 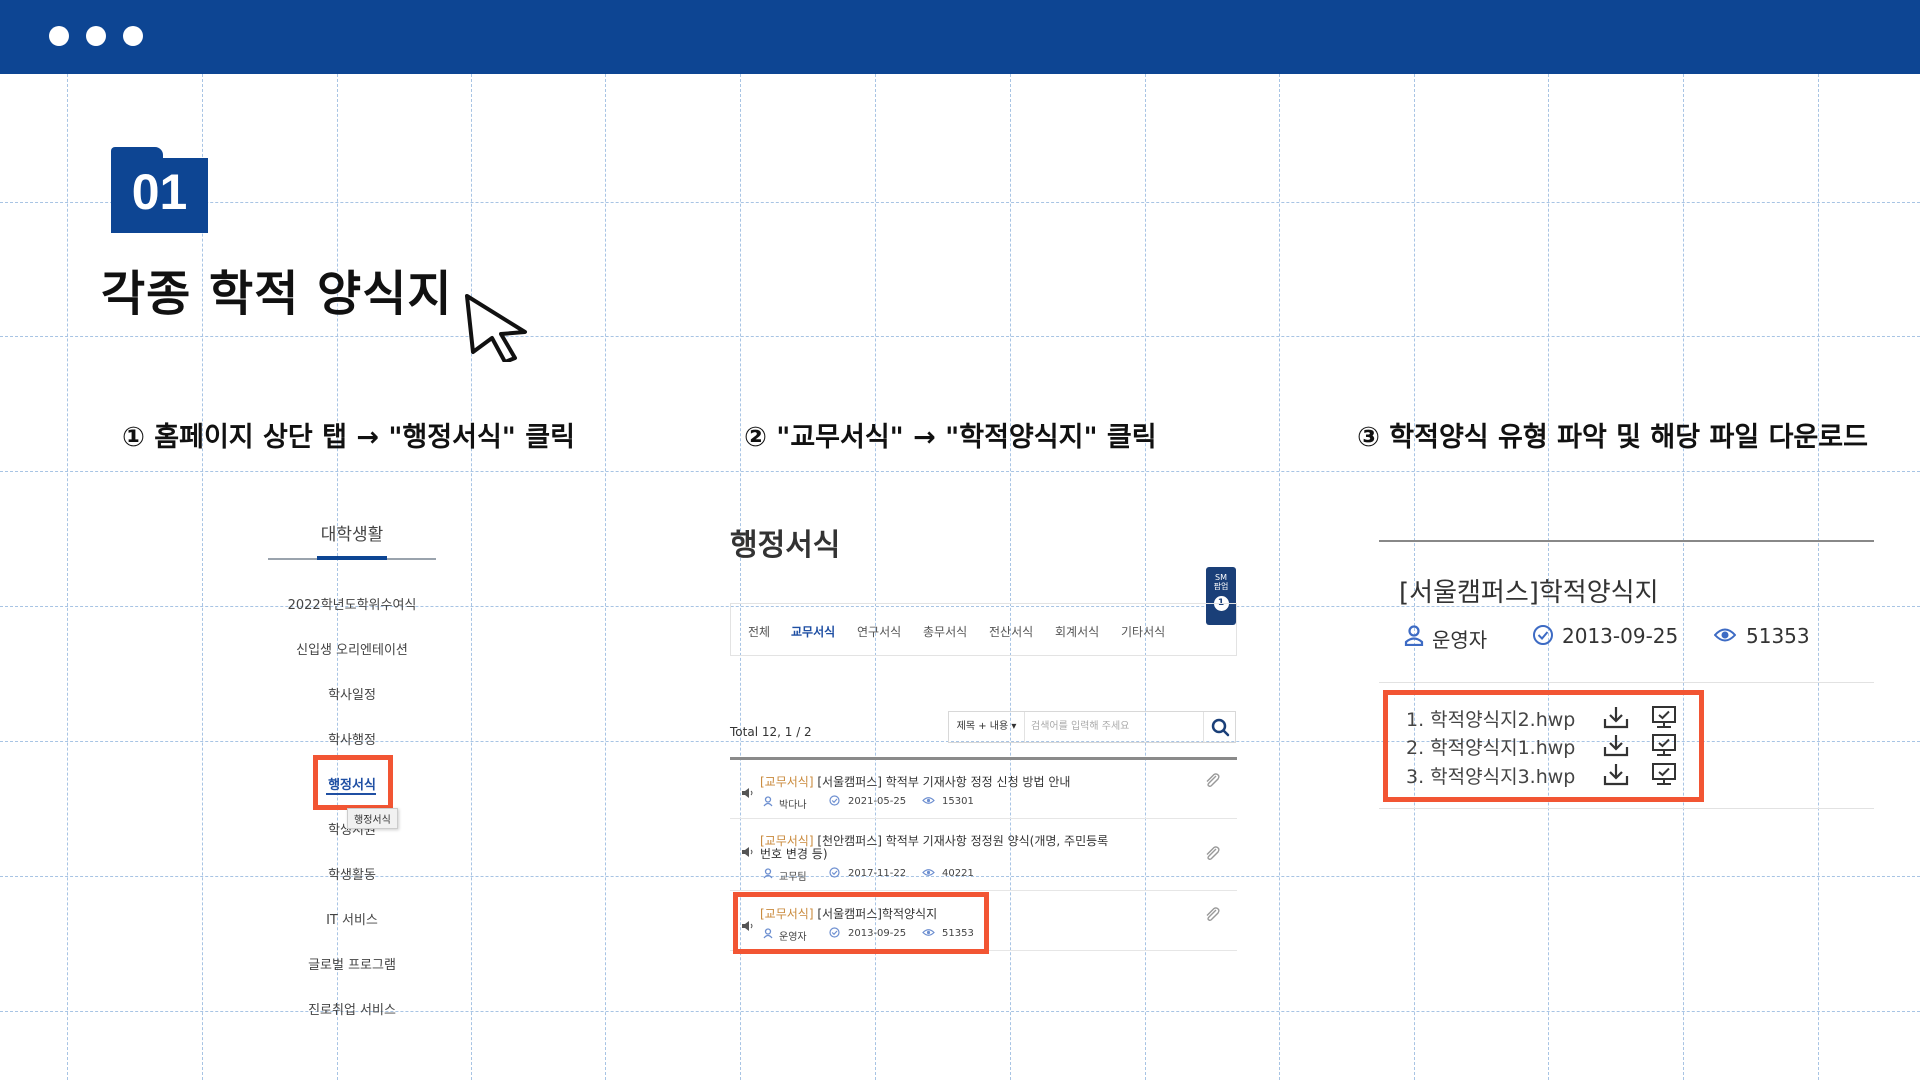 What do you see at coordinates (1011, 631) in the screenshot?
I see `tab-computing-forms: 전산서식` at bounding box center [1011, 631].